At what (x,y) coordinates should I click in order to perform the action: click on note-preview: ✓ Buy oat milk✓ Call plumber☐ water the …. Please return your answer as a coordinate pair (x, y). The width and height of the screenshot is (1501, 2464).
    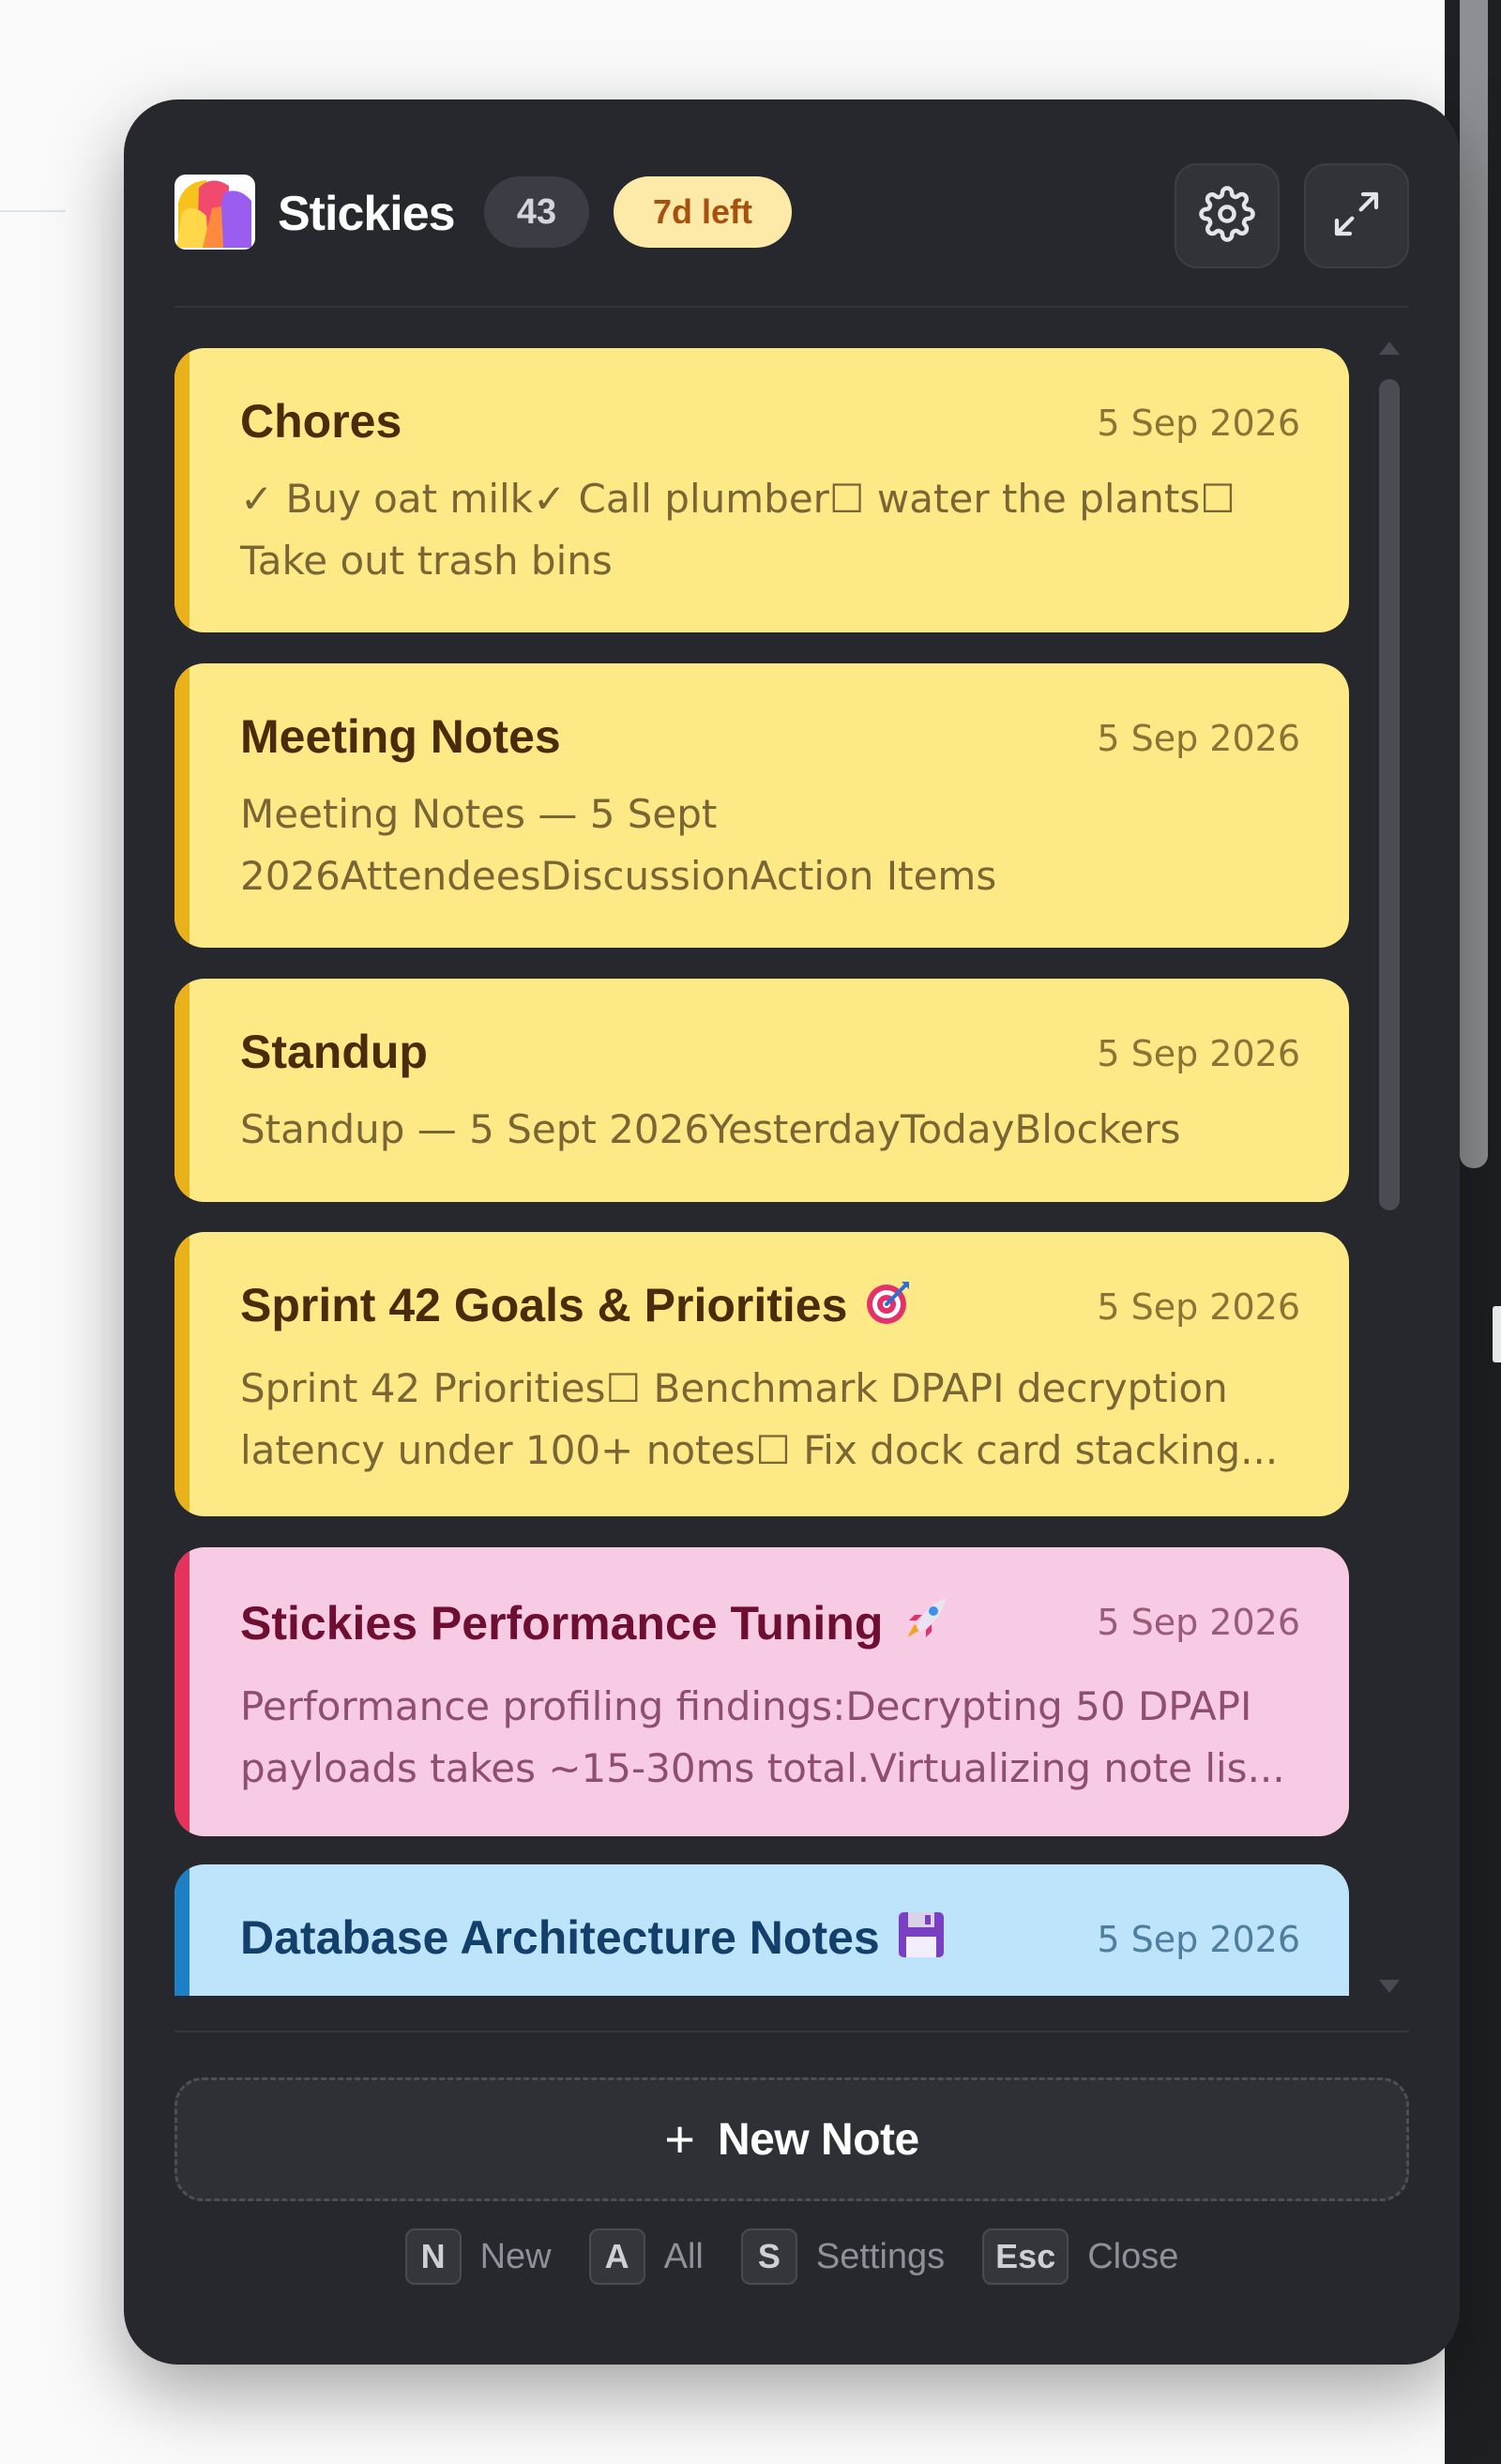
    Looking at the image, I should click on (738, 530).